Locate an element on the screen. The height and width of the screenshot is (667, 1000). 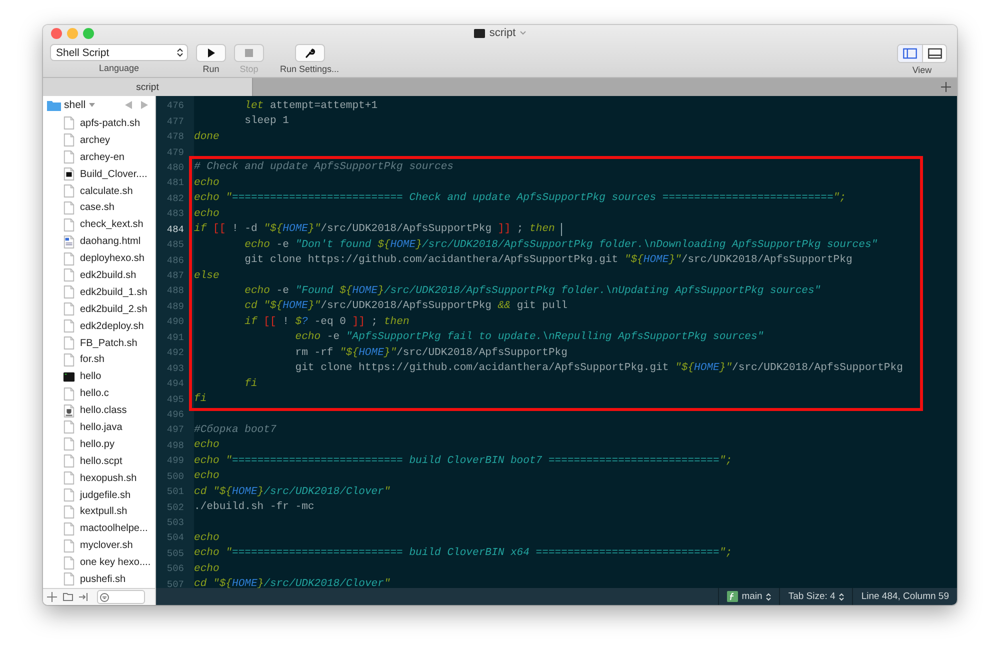
code-line: echo -e "Don't found ${HOME}/src/UDK2018/ApfsSupportPkg folder.\nDownloading ApfsSupportPkg sources" is located at coordinates (561, 244).